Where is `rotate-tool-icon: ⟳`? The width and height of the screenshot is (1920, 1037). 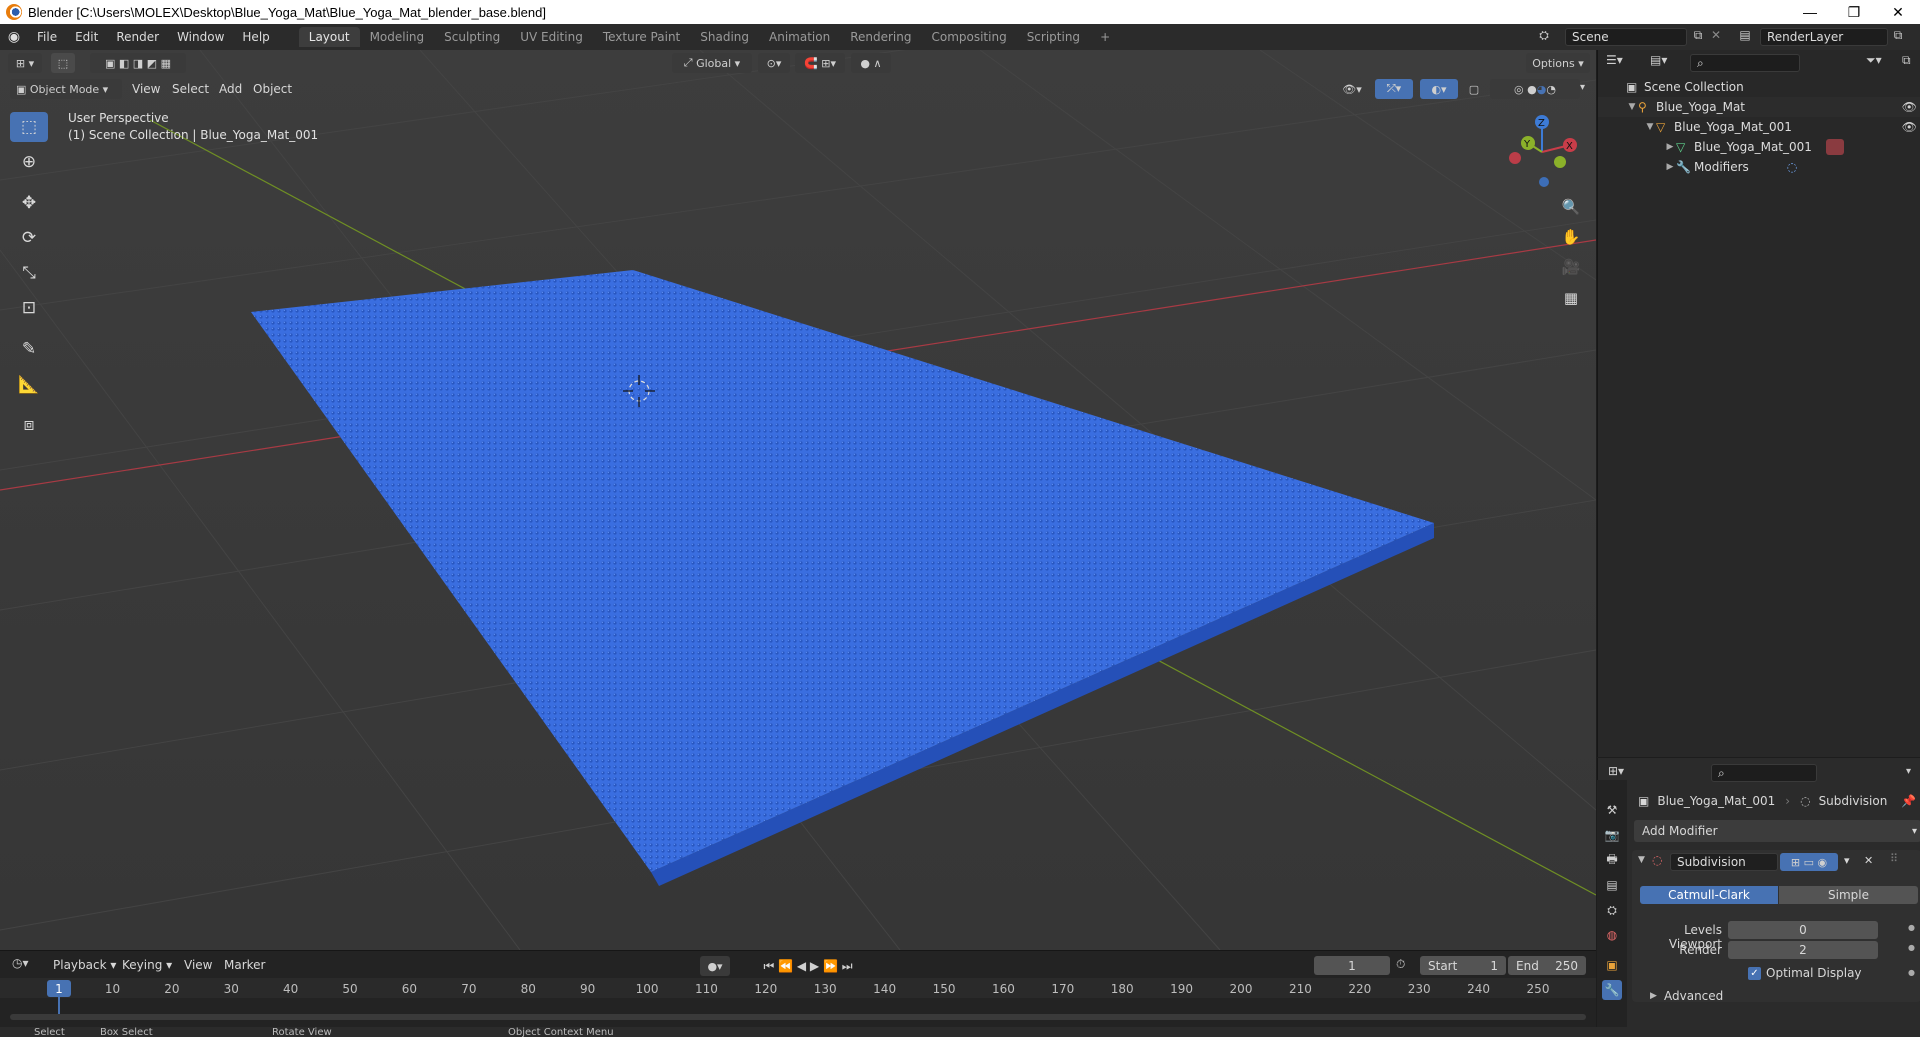 rotate-tool-icon: ⟳ is located at coordinates (29, 238).